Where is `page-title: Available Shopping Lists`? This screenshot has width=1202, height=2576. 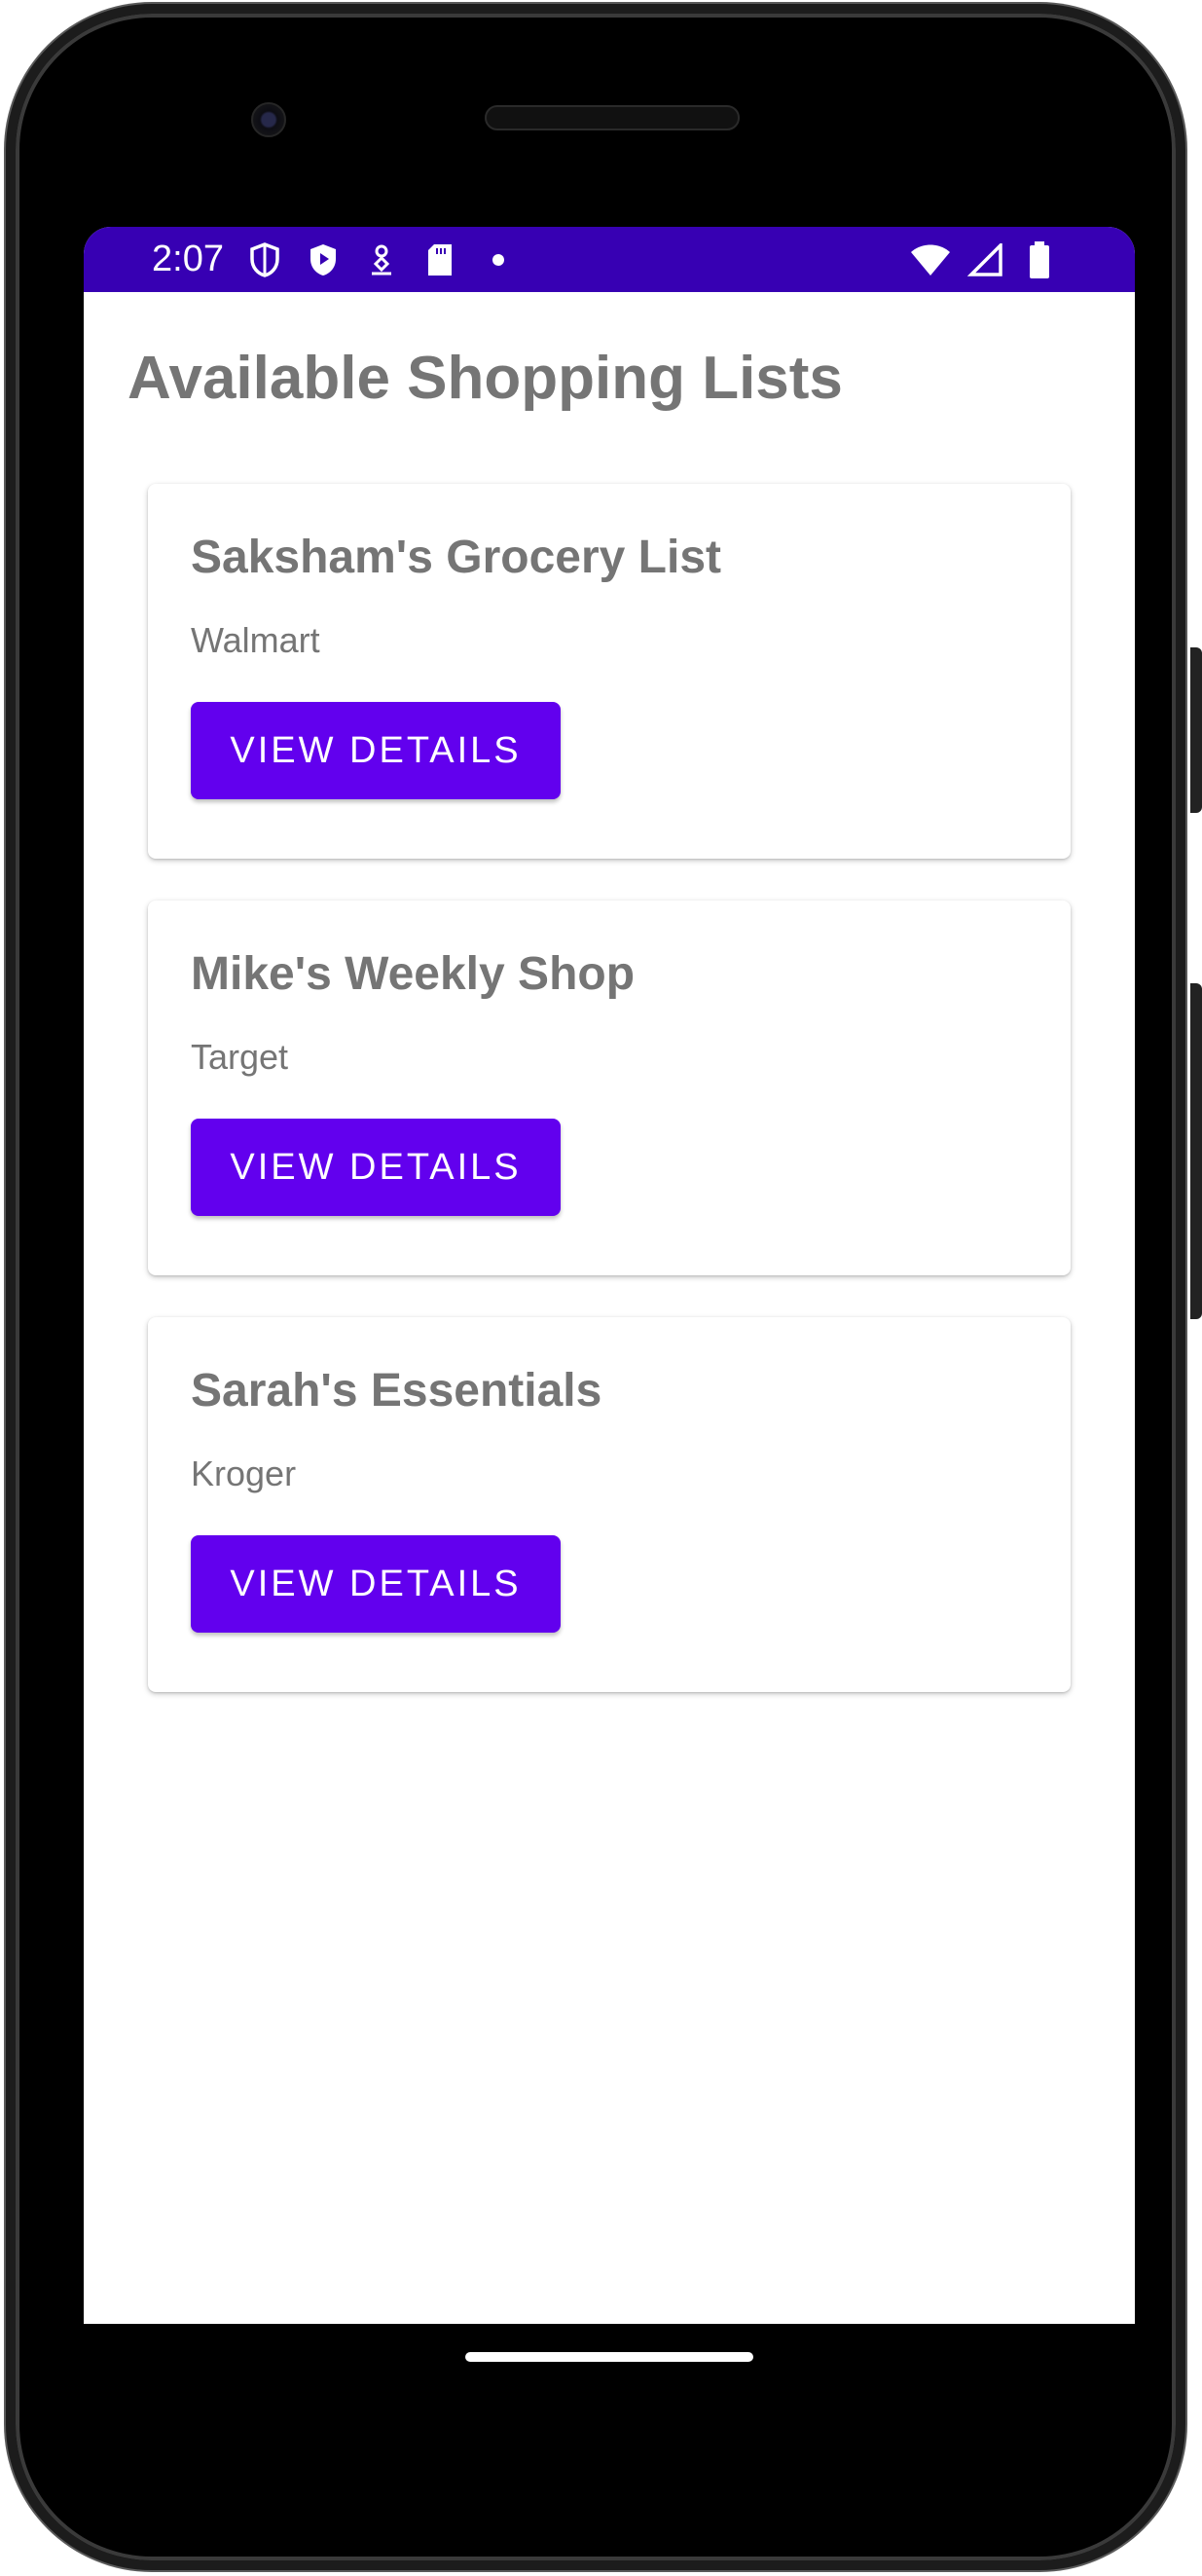
page-title: Available Shopping Lists is located at coordinates (485, 378).